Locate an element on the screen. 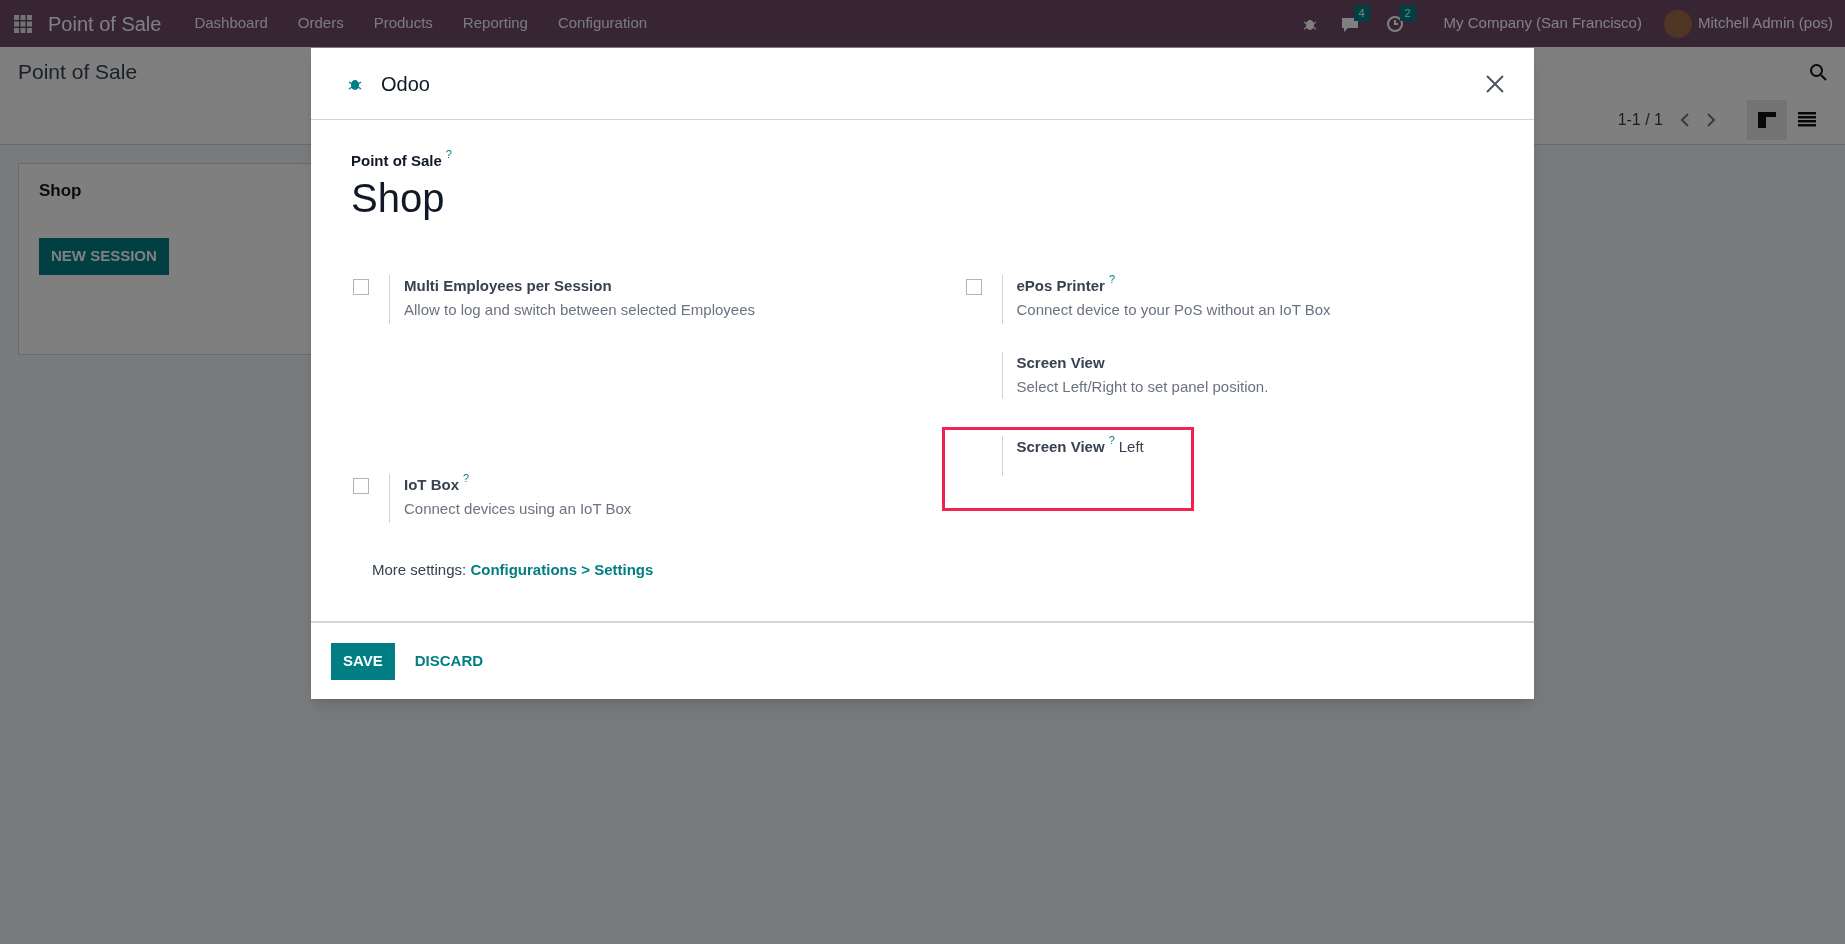 The width and height of the screenshot is (1845, 944). setting-title: IoT Box is located at coordinates (431, 484).